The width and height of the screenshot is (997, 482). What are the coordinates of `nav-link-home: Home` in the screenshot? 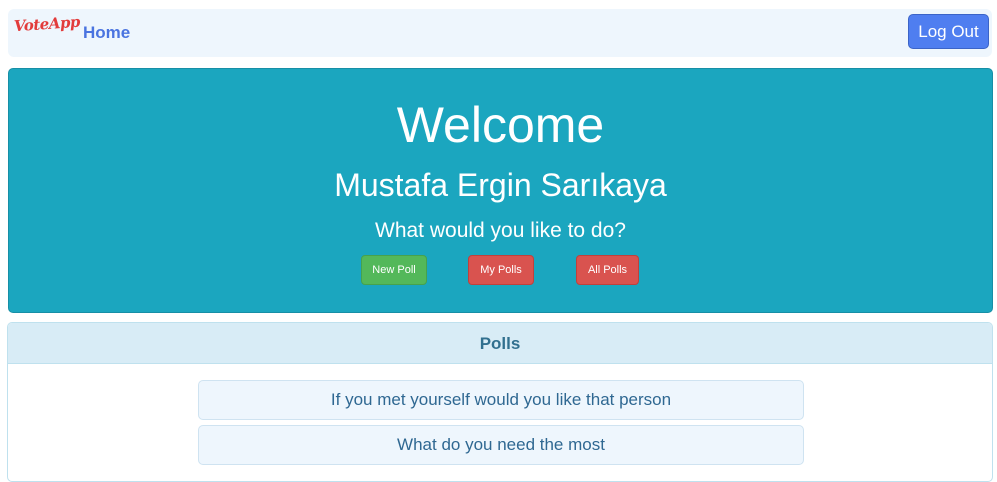 It's located at (106, 33).